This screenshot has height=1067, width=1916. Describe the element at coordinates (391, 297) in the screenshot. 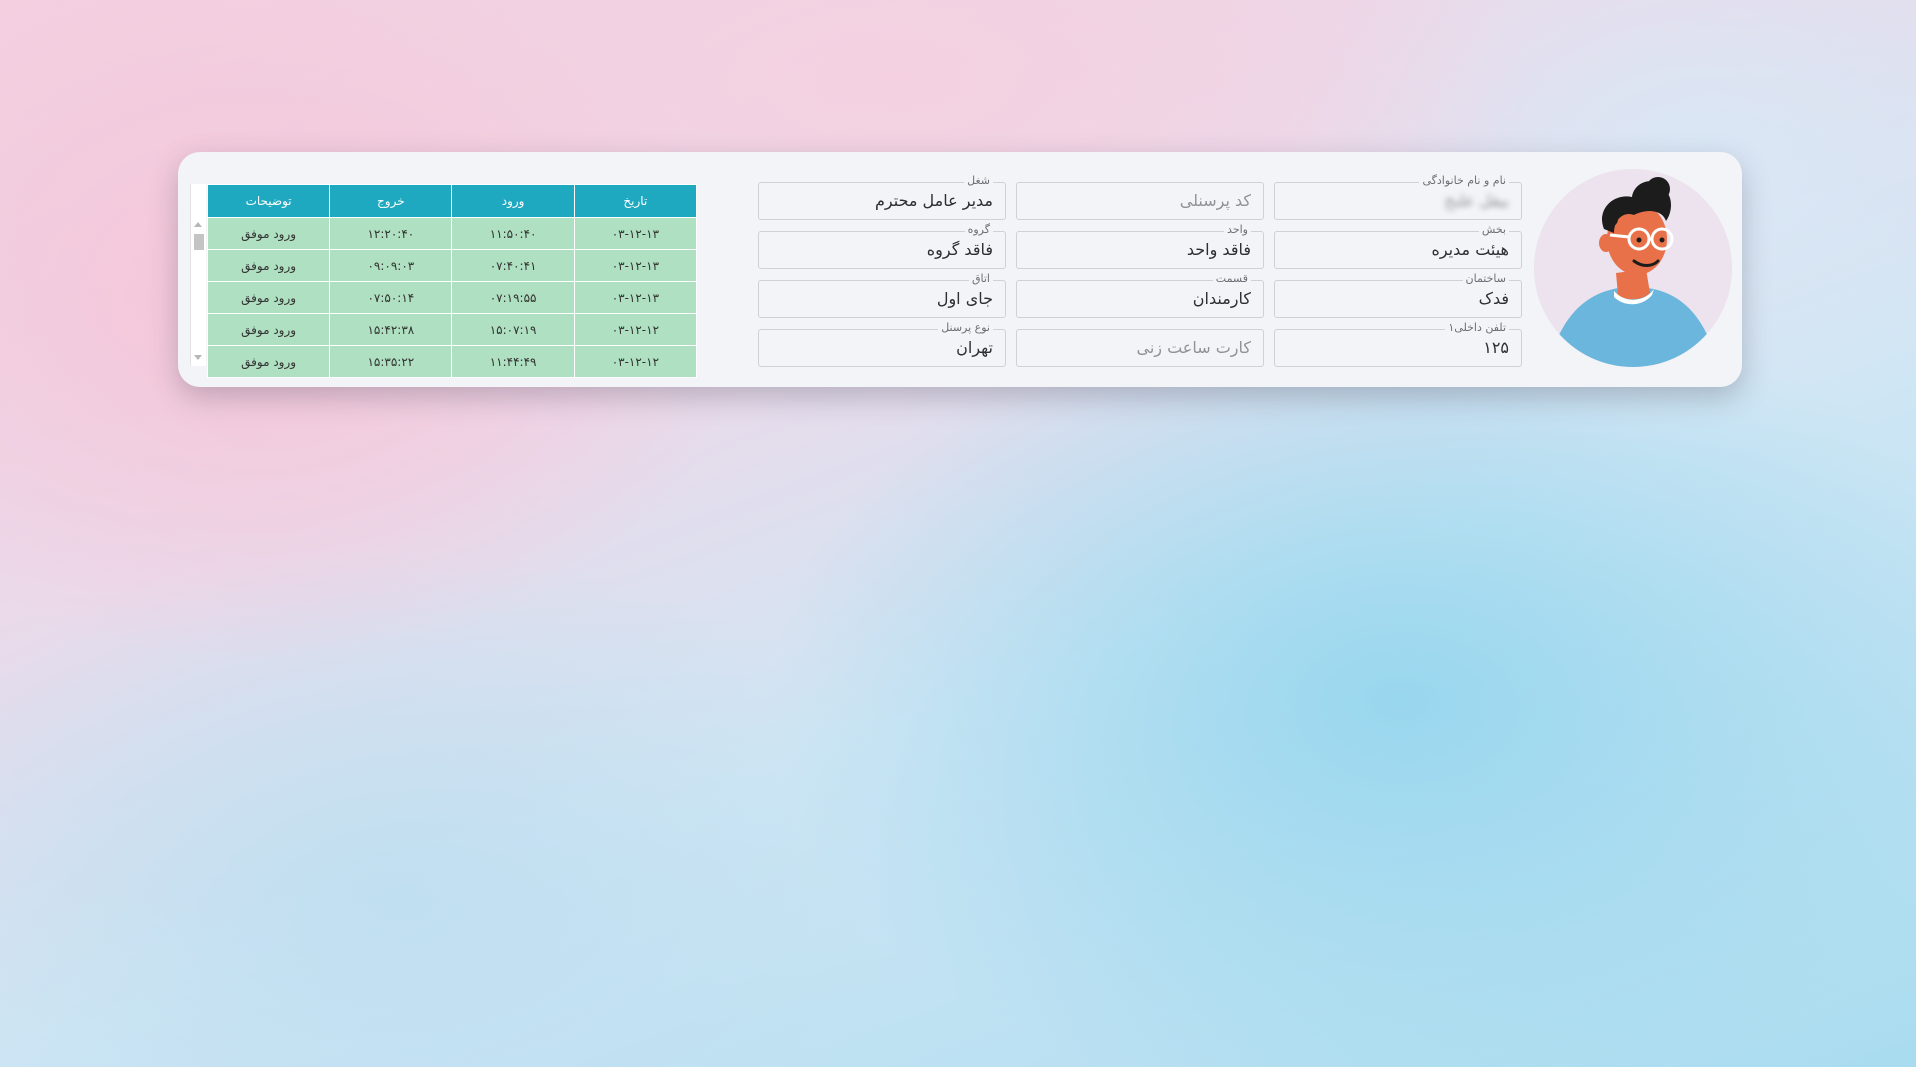

I see `cell-exit: ۰۷:۵۰:۱۴` at that location.